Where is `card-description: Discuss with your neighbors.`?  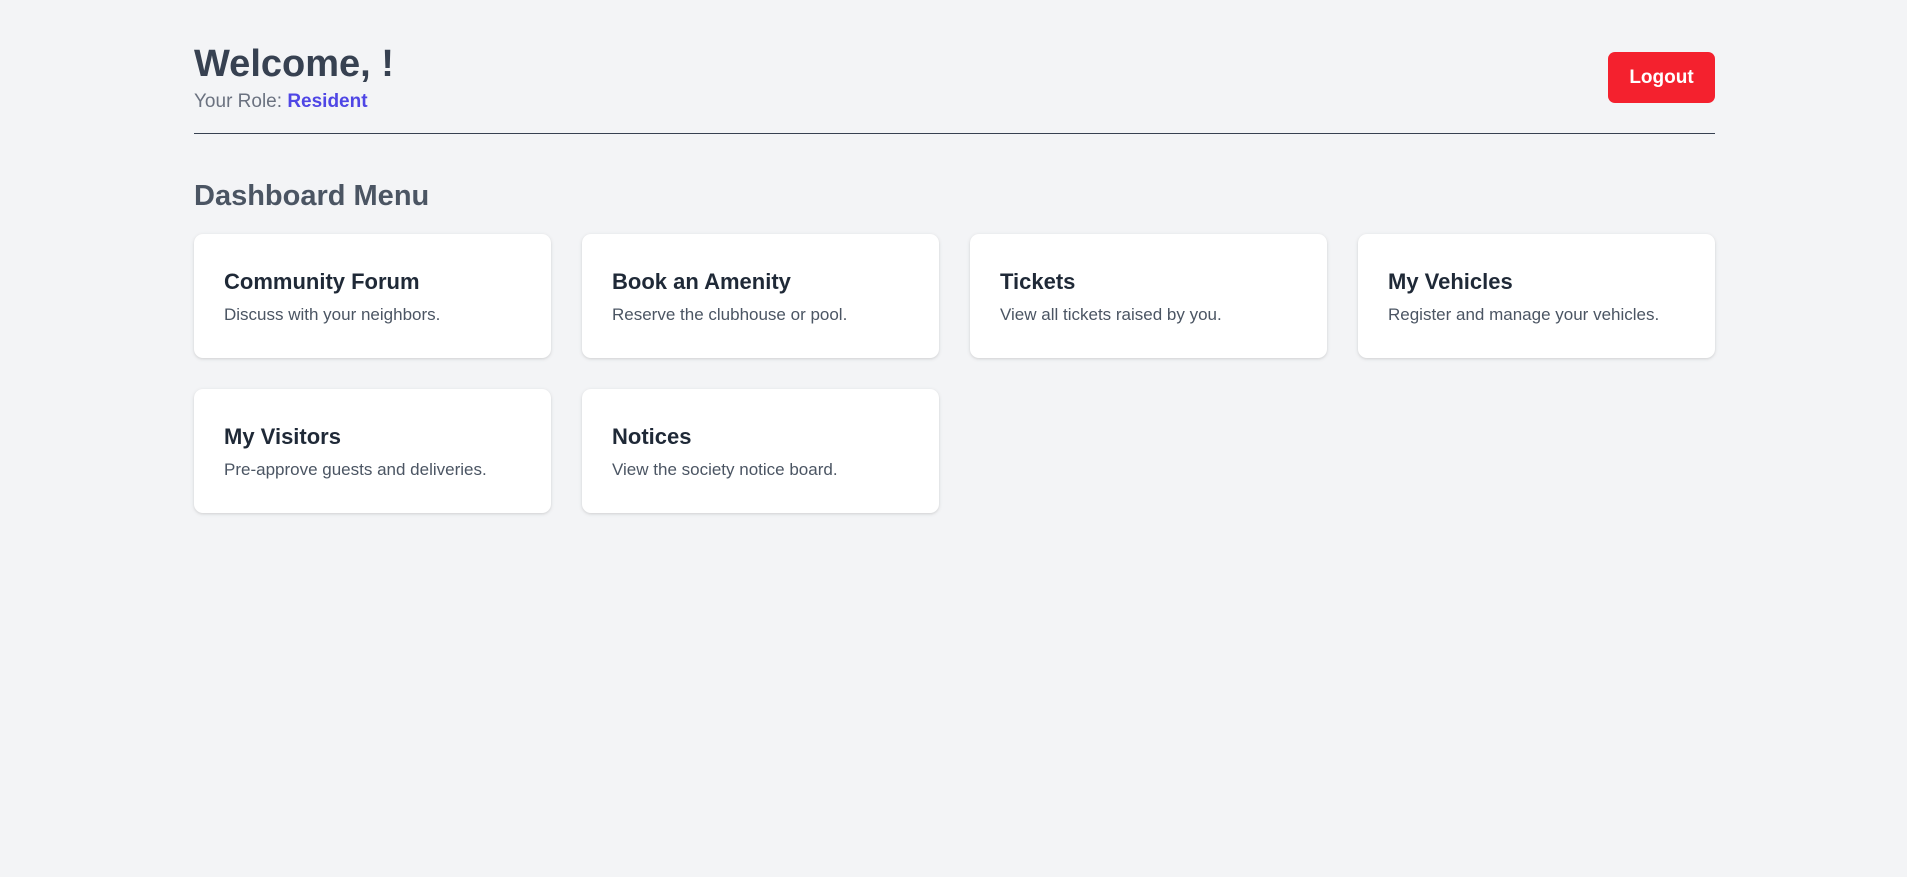 card-description: Discuss with your neighbors. is located at coordinates (332, 314).